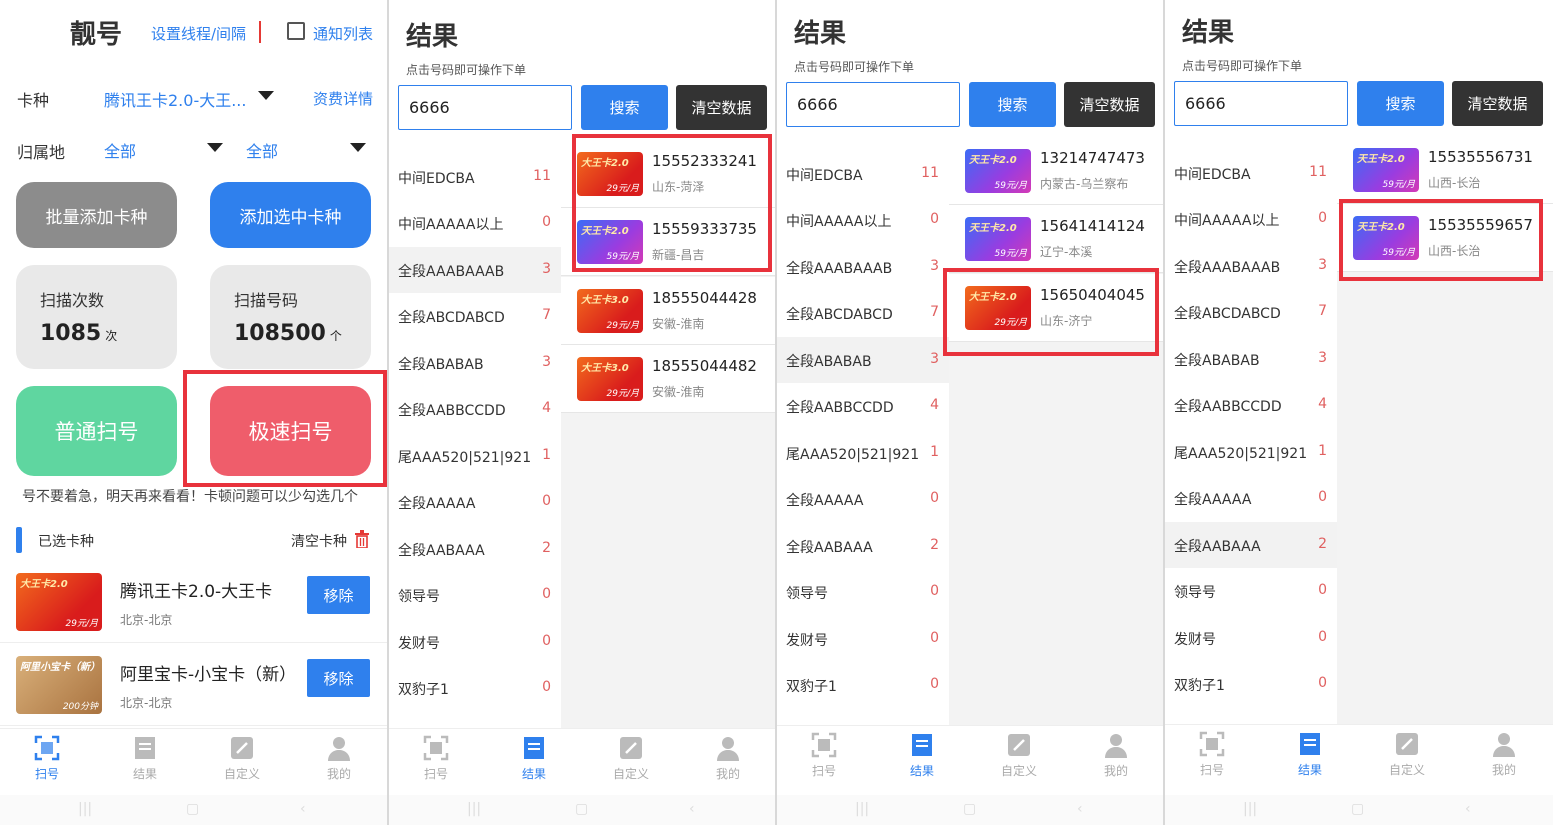  I want to click on phone-number: 15641414124, so click(1092, 226).